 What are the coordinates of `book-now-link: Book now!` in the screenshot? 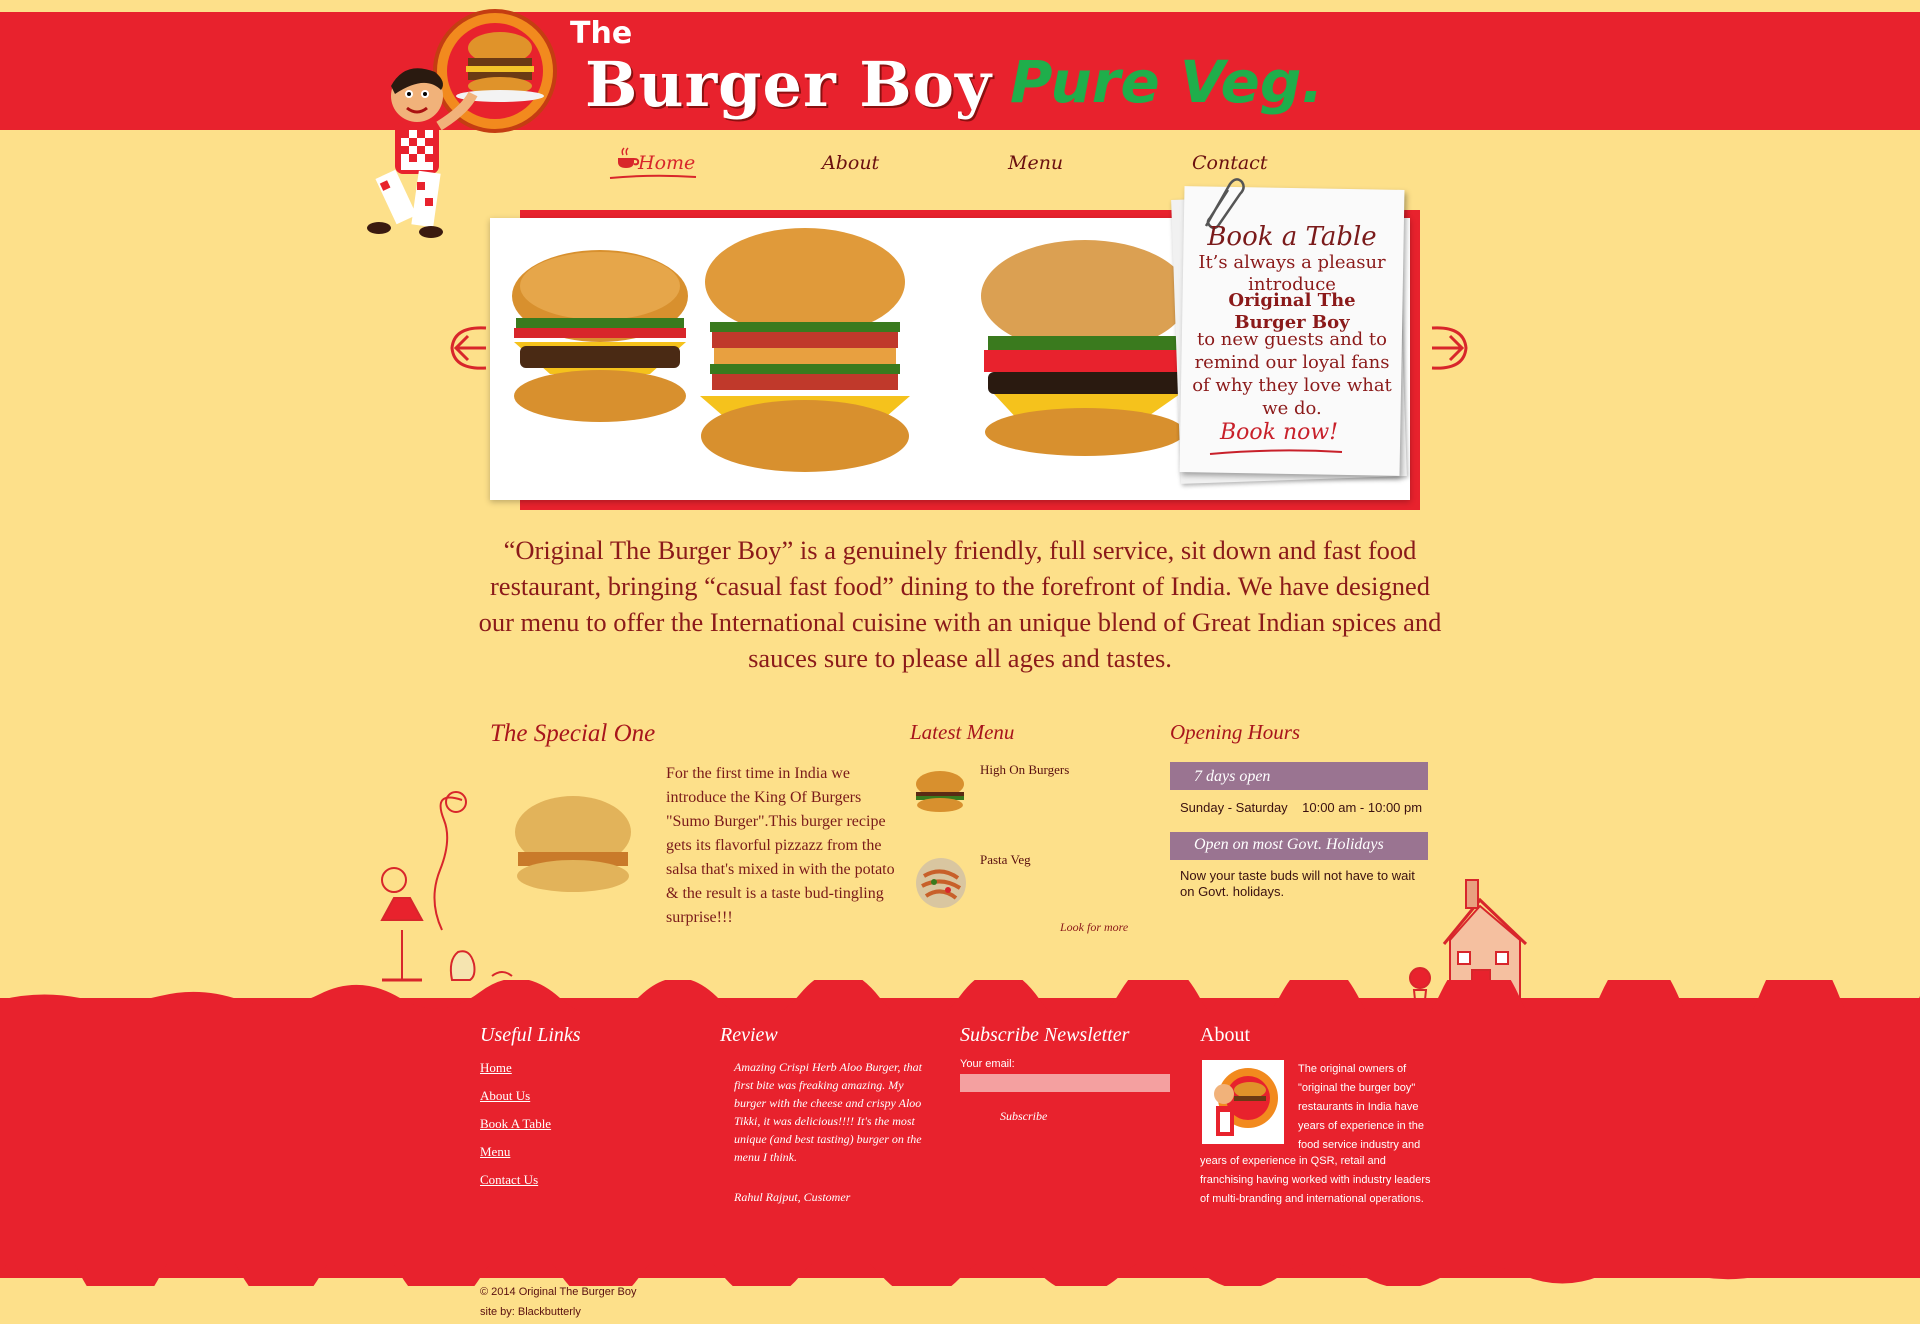 It's located at (1279, 432).